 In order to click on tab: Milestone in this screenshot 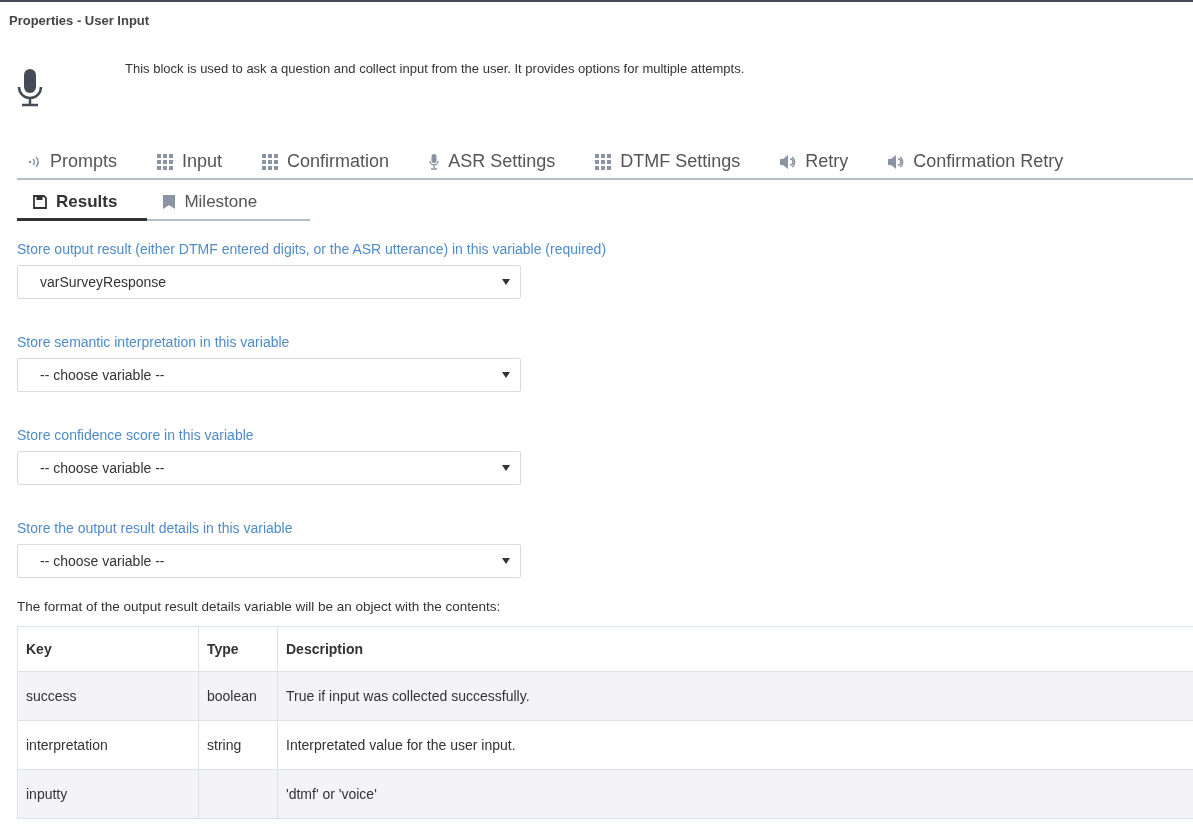, I will do `click(217, 203)`.